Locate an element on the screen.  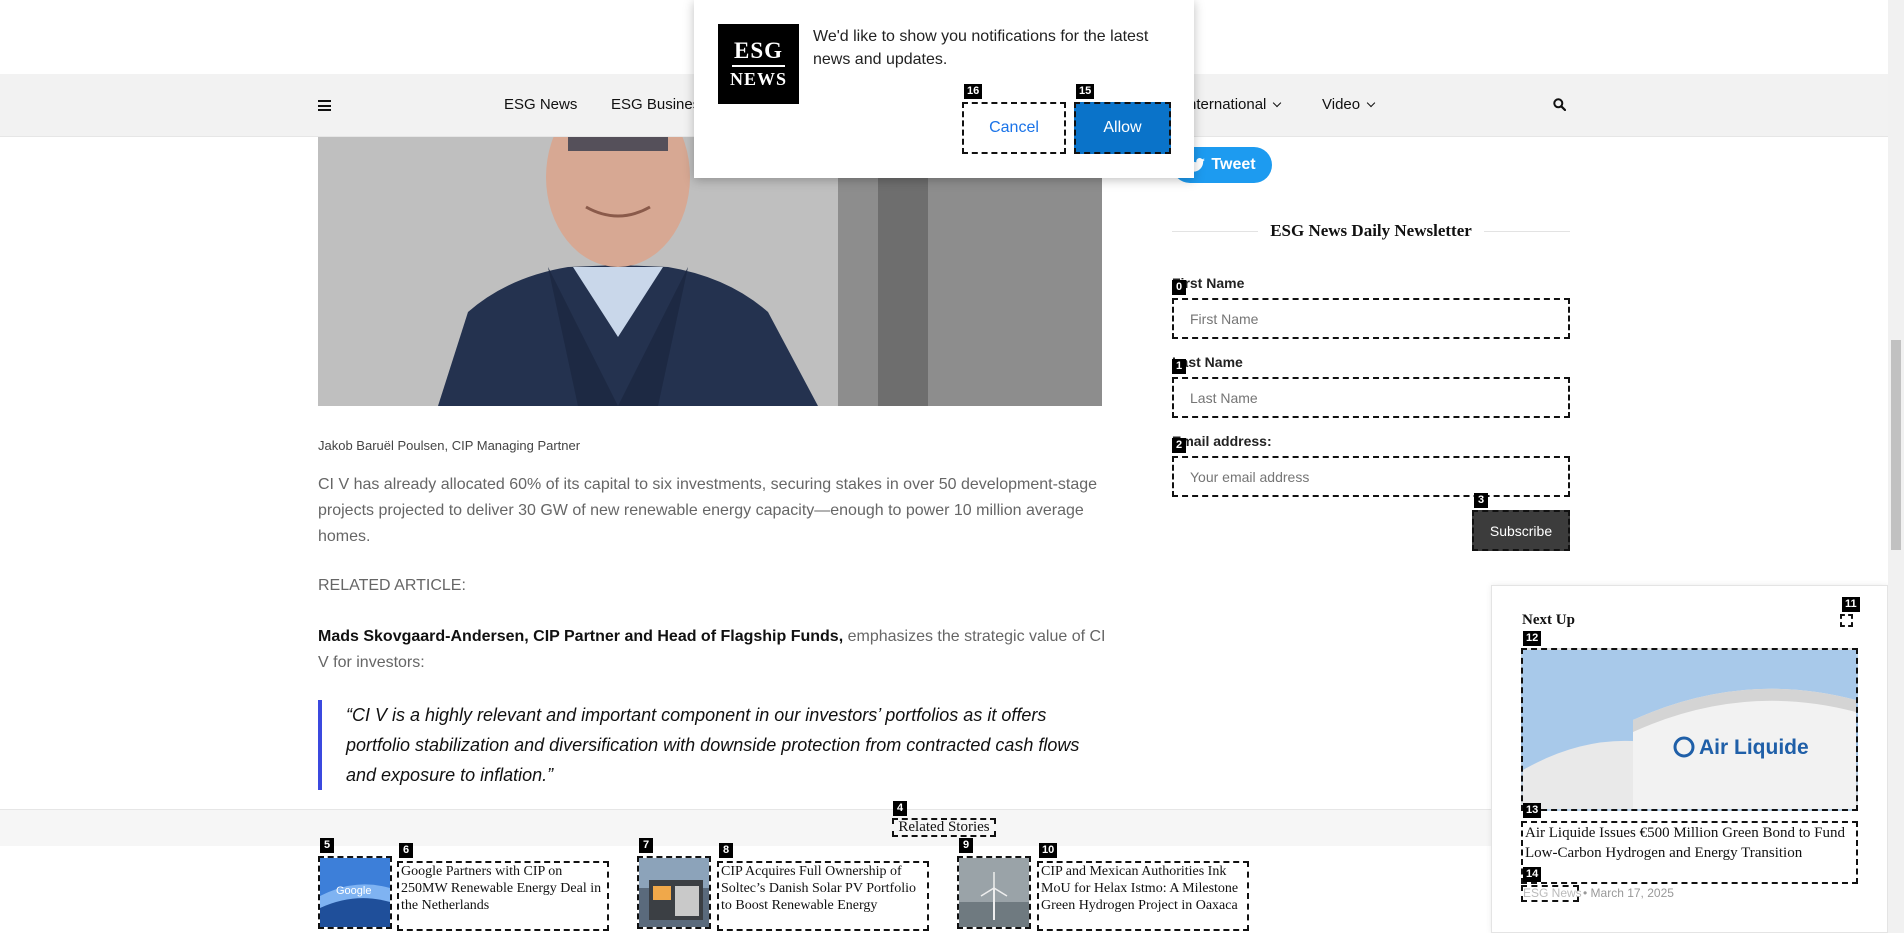
element-marker: 10 is located at coordinates (1048, 850).